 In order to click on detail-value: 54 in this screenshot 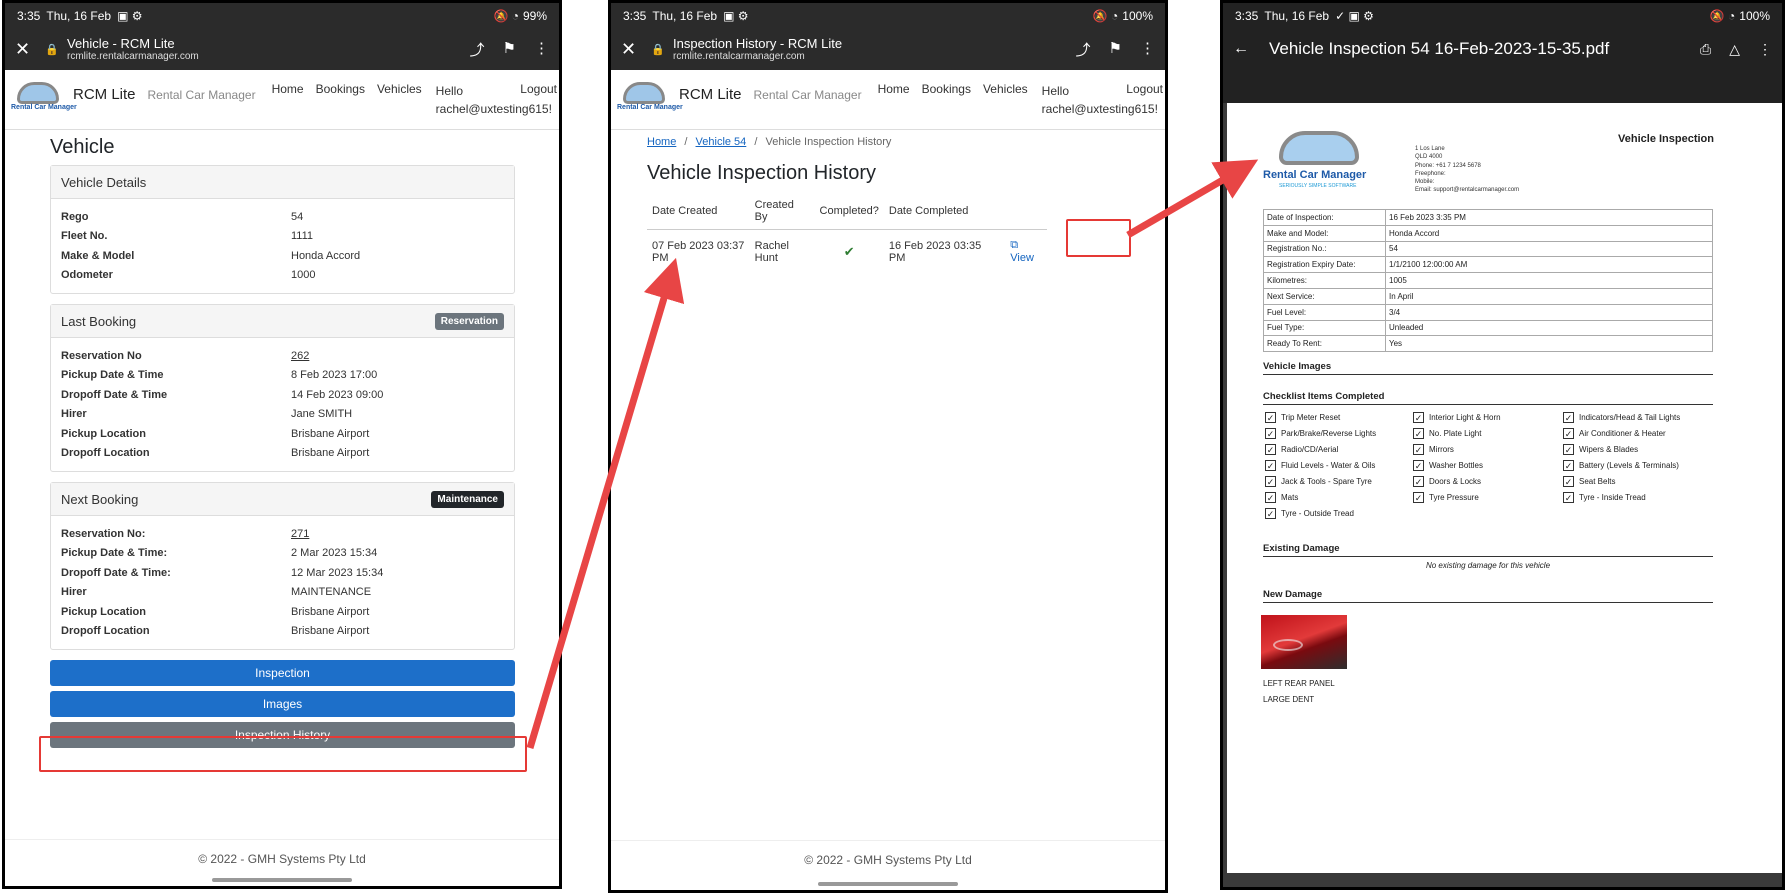, I will do `click(297, 216)`.